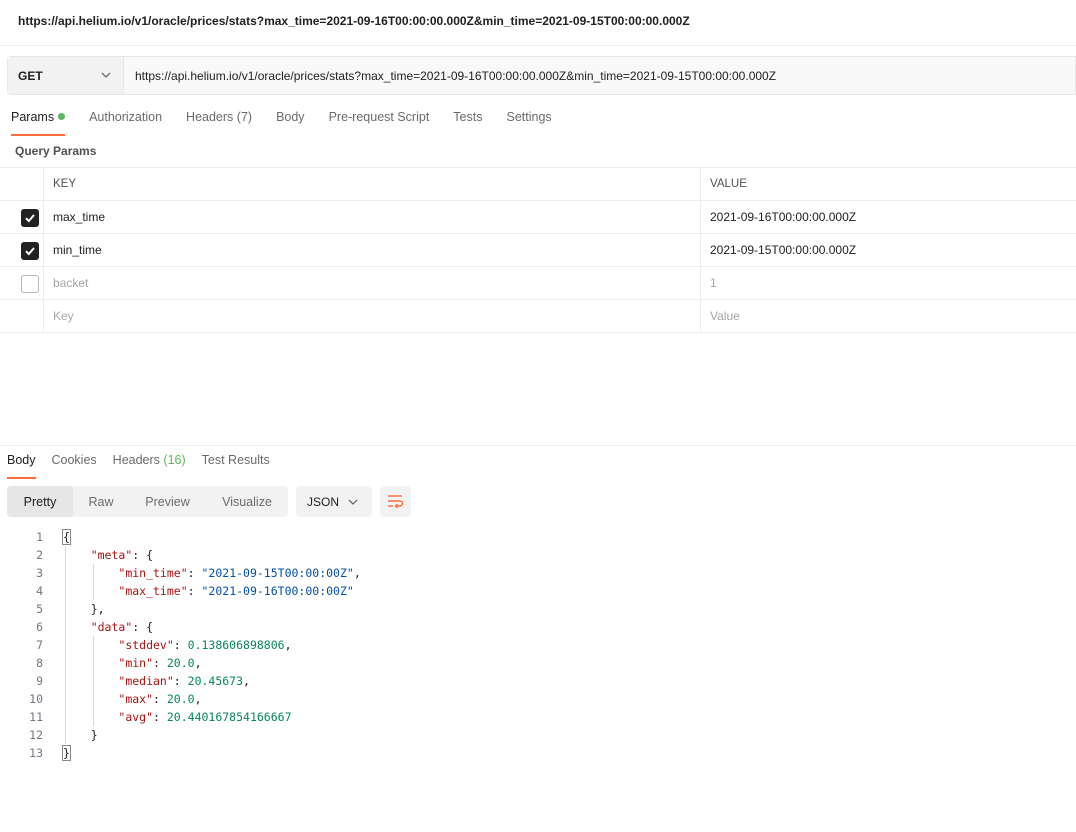 The width and height of the screenshot is (1076, 832). Describe the element at coordinates (538, 735) in the screenshot. I see `code-line: 12 }` at that location.